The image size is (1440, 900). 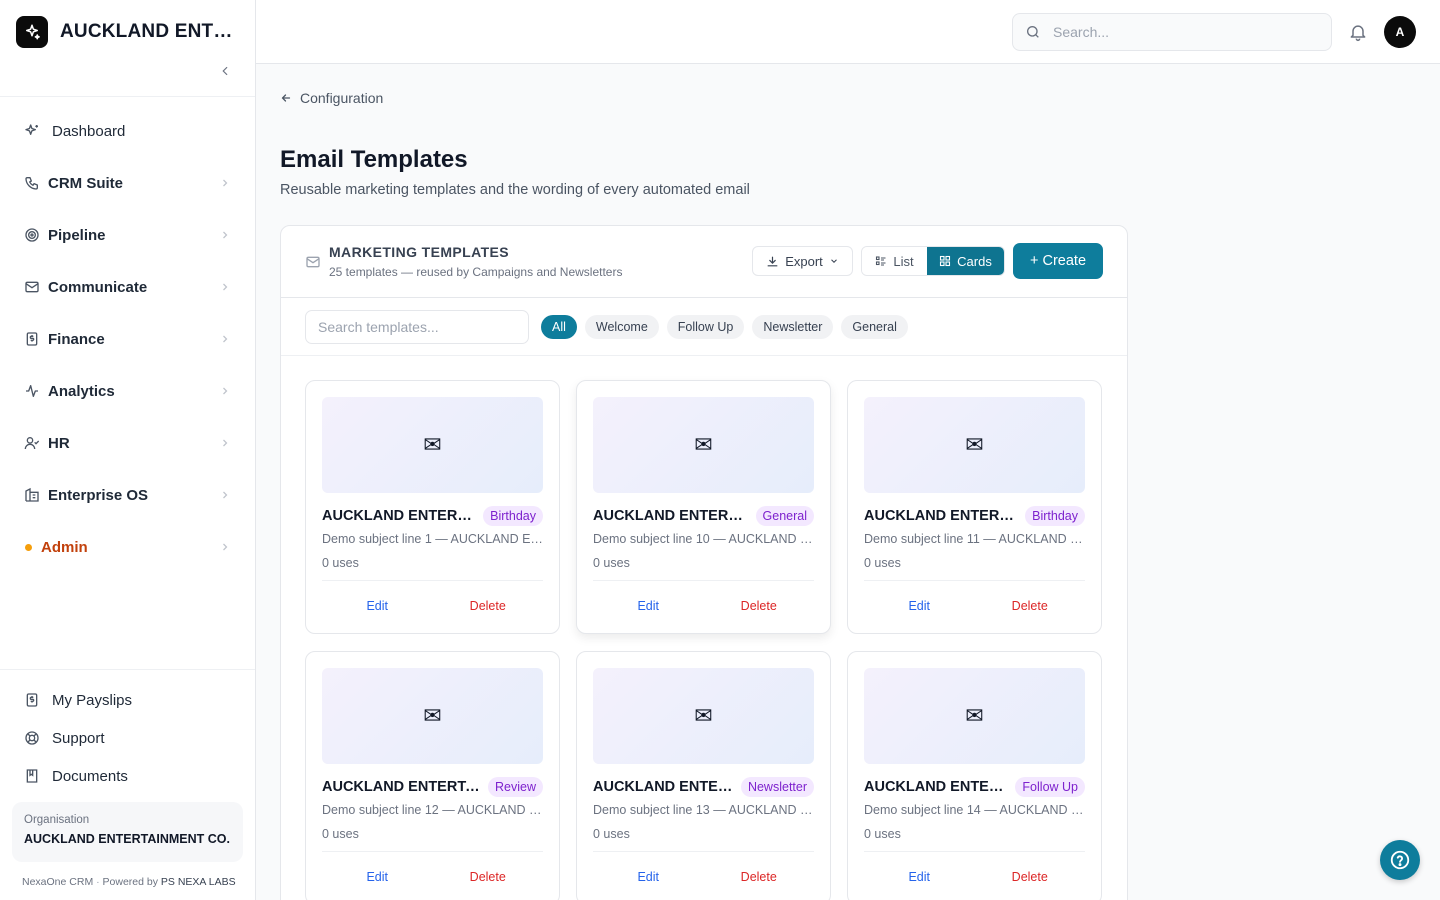 What do you see at coordinates (419, 252) in the screenshot?
I see `panel-title: MARKETING TEMPLATES` at bounding box center [419, 252].